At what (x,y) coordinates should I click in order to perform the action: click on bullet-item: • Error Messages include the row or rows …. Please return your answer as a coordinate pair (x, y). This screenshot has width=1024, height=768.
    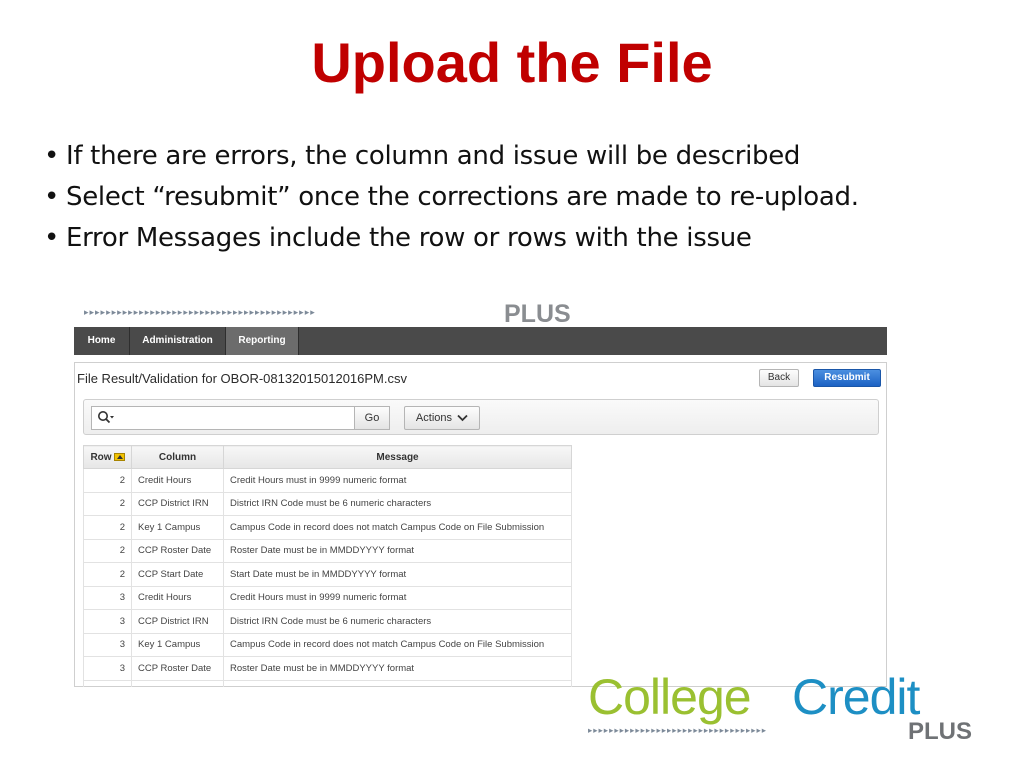
    Looking at the image, I should click on (398, 238).